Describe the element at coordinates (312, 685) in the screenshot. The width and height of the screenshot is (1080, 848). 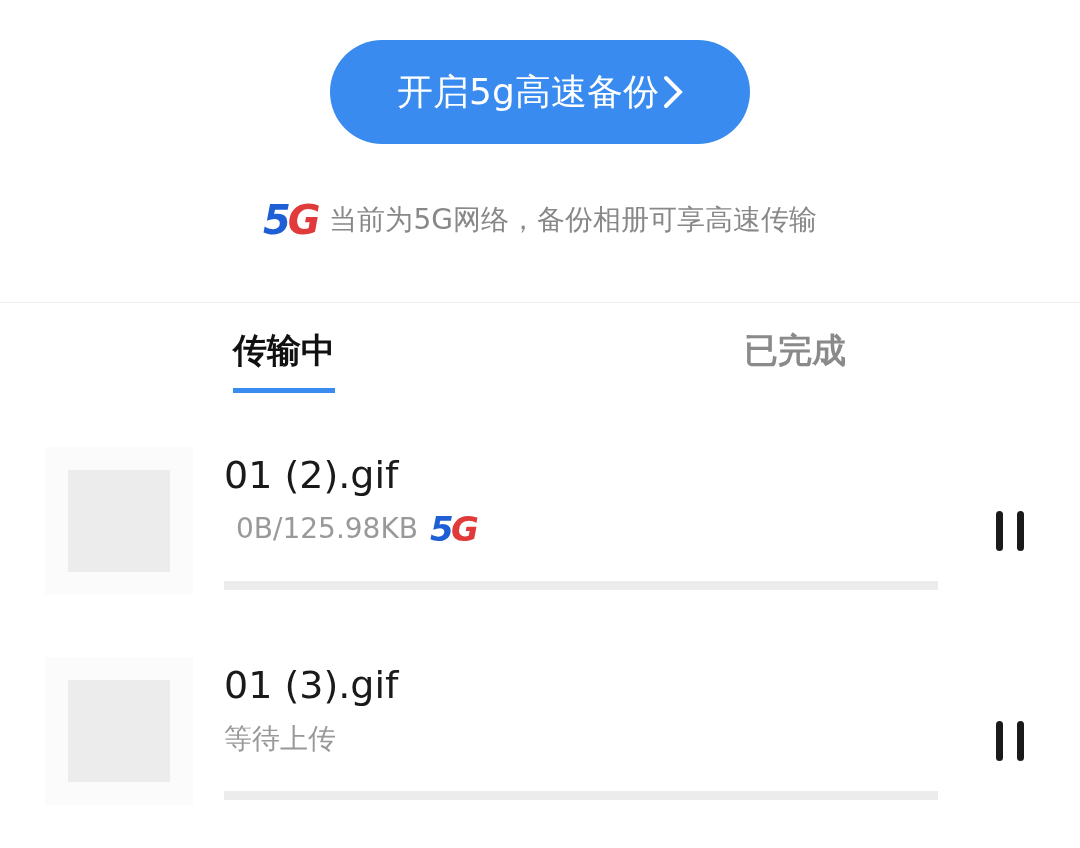
I see `file-name: 01 (3).gif` at that location.